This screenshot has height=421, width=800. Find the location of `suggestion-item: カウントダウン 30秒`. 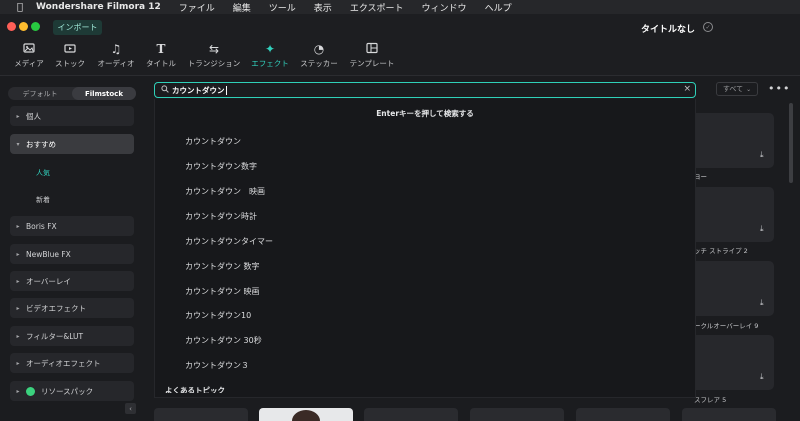

suggestion-item: カウントダウン 30秒 is located at coordinates (223, 340).